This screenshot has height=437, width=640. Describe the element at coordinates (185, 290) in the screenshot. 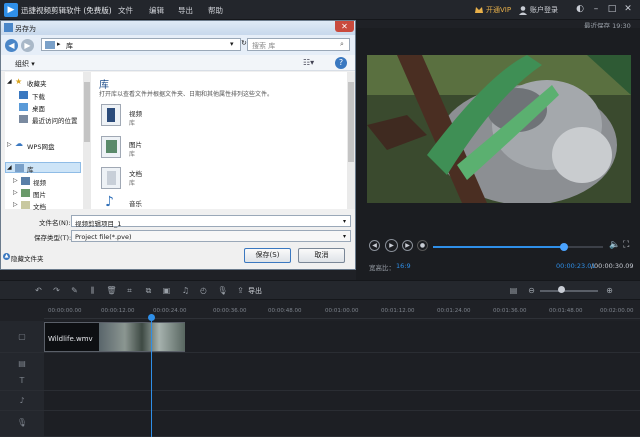

I see `audio-edit-icon: ♫` at that location.